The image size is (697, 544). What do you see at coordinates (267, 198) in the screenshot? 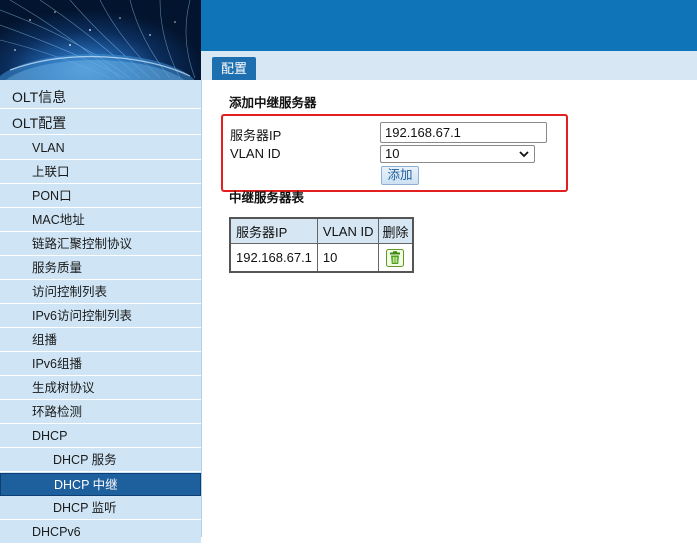
I see `relay-server-table-title: 中继服务器表` at bounding box center [267, 198].